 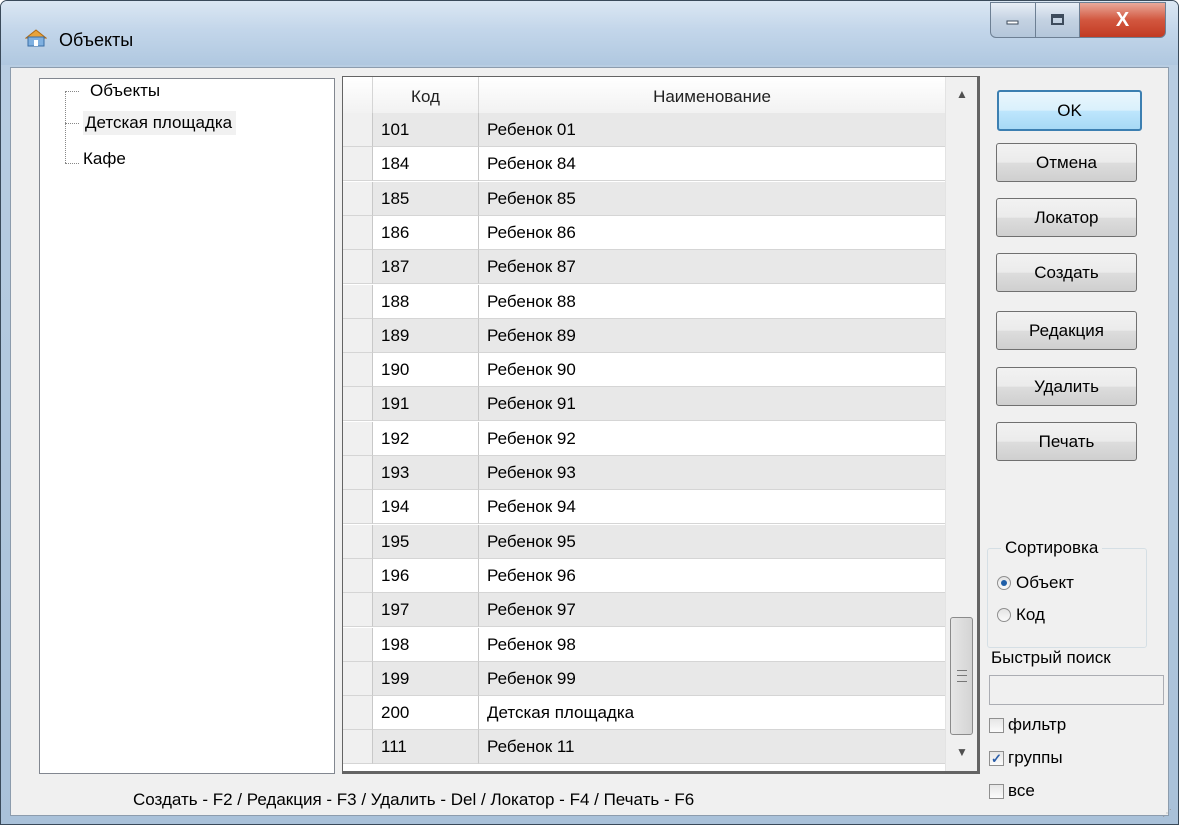 I want to click on table-row: 111 Ребенок 11, so click(x=644, y=747).